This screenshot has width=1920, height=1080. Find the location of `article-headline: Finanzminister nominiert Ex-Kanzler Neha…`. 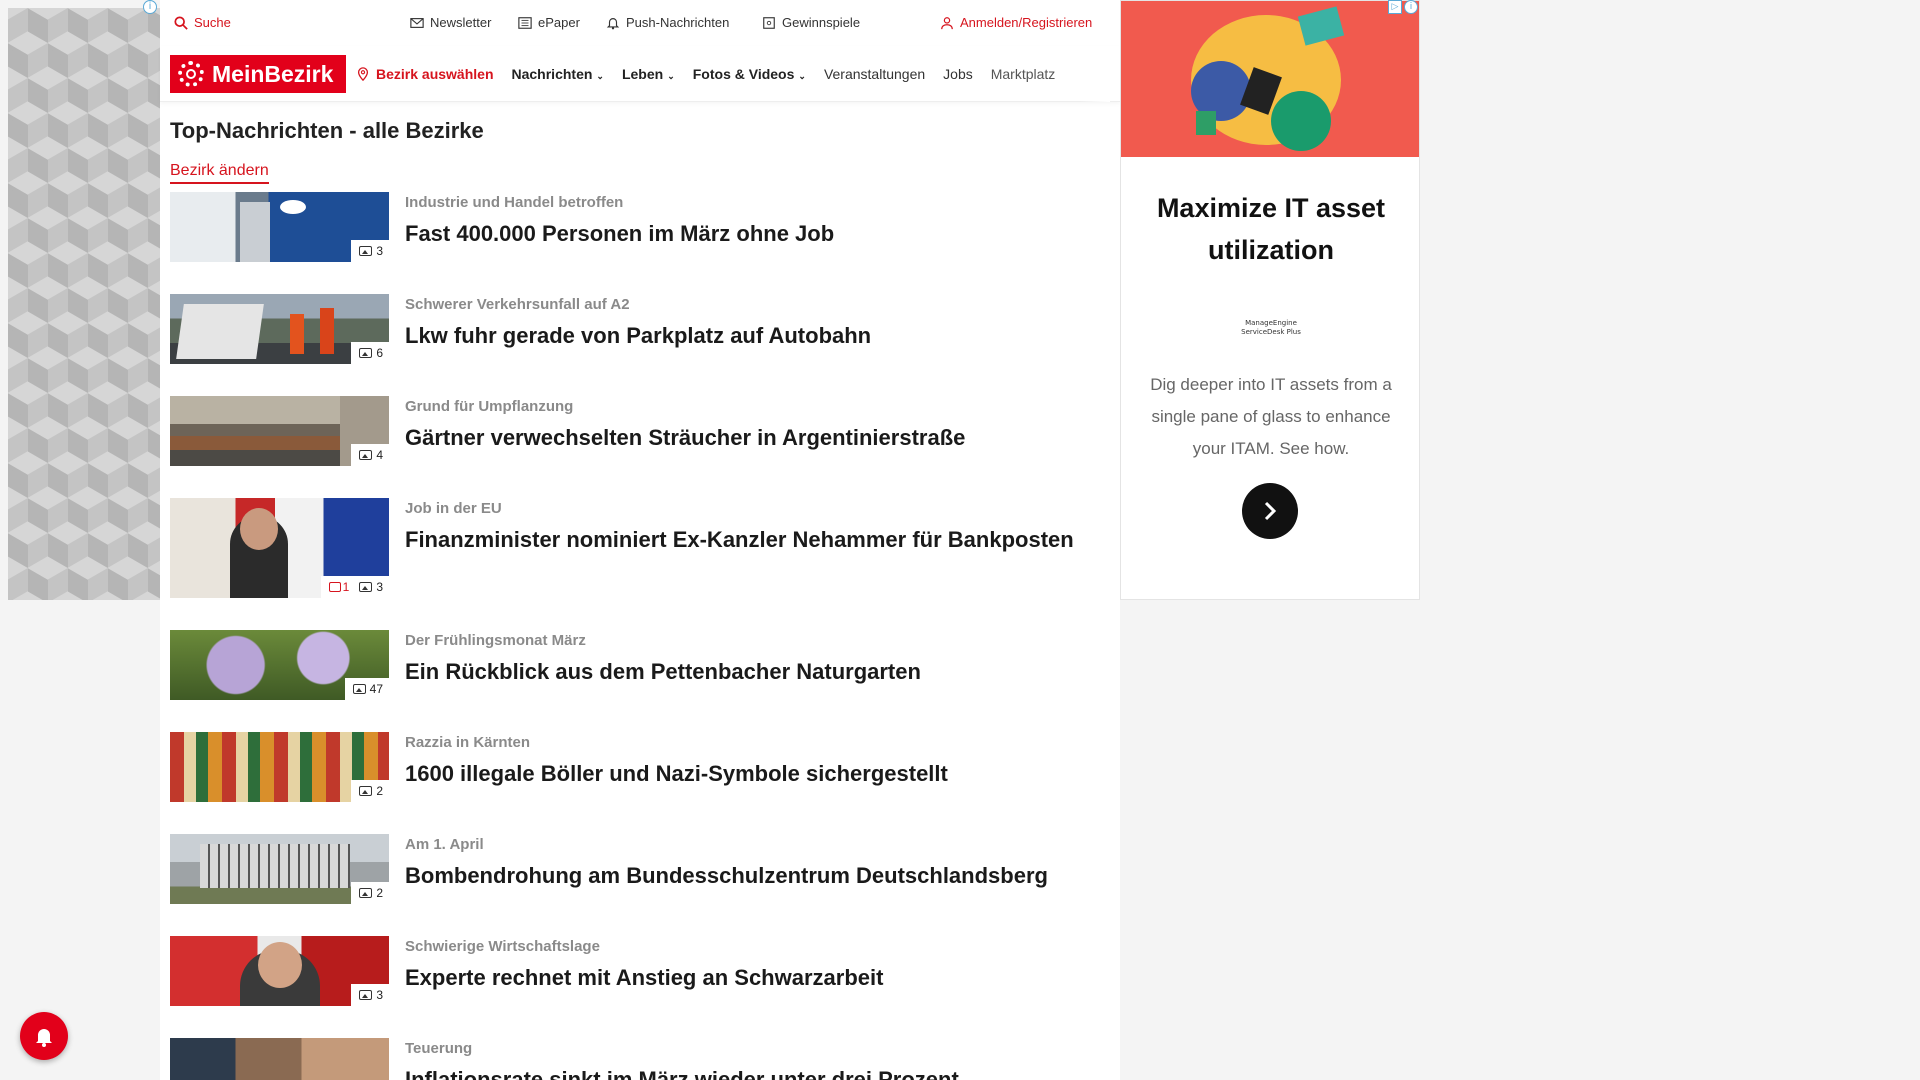

article-headline: Finanzminister nominiert Ex-Kanzler Neha… is located at coordinates (755, 539).